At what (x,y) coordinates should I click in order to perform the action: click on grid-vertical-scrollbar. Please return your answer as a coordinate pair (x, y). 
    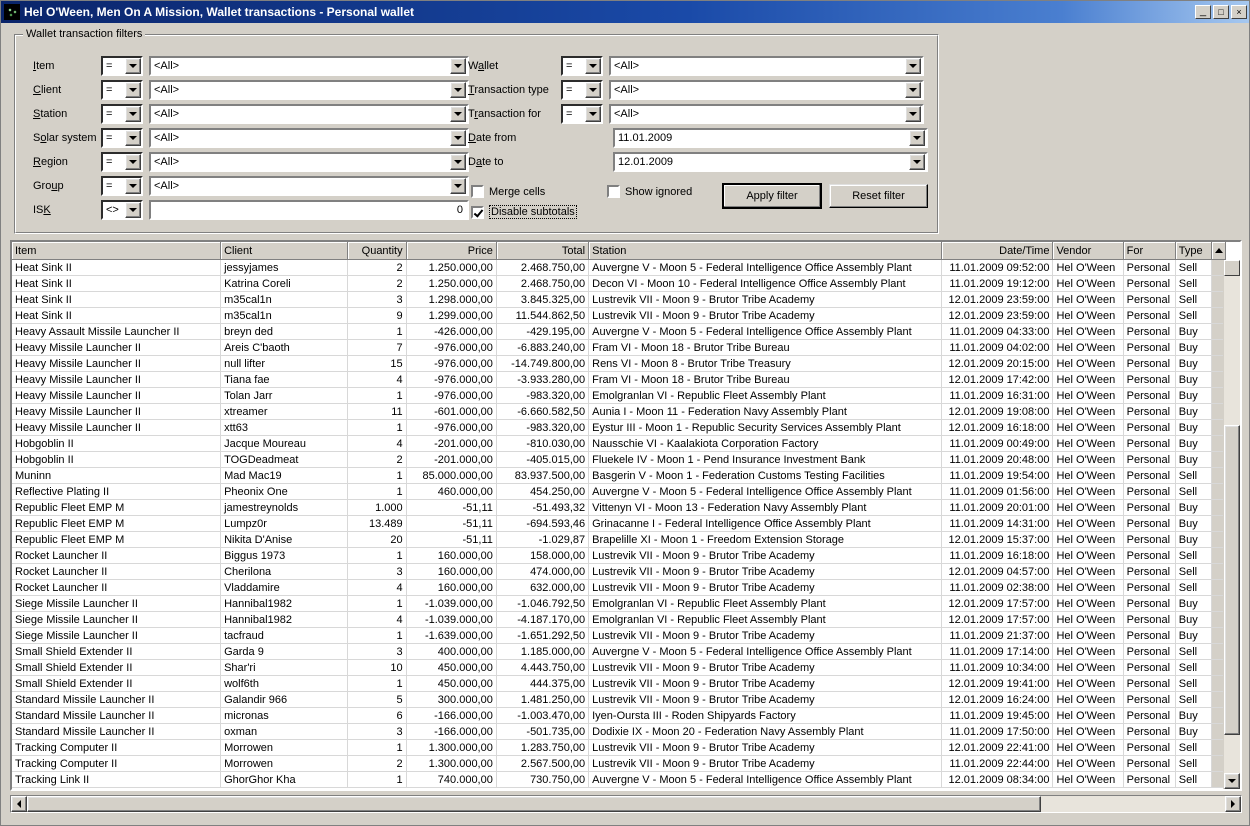
    Looking at the image, I should click on (1231, 524).